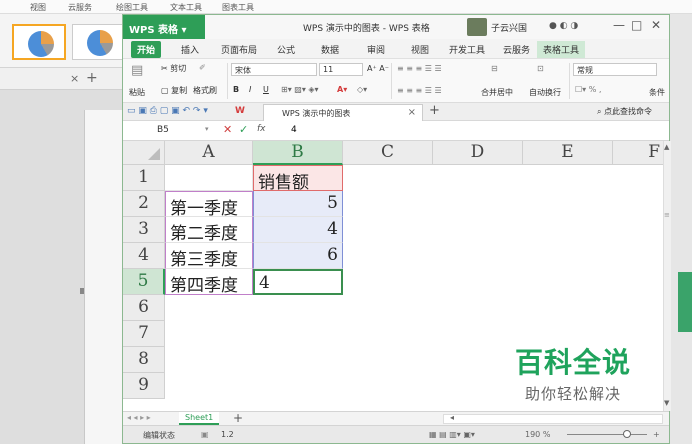 Image resolution: width=692 pixels, height=444 pixels. What do you see at coordinates (666, 403) in the screenshot?
I see `scroll-down-icon: ▼` at bounding box center [666, 403].